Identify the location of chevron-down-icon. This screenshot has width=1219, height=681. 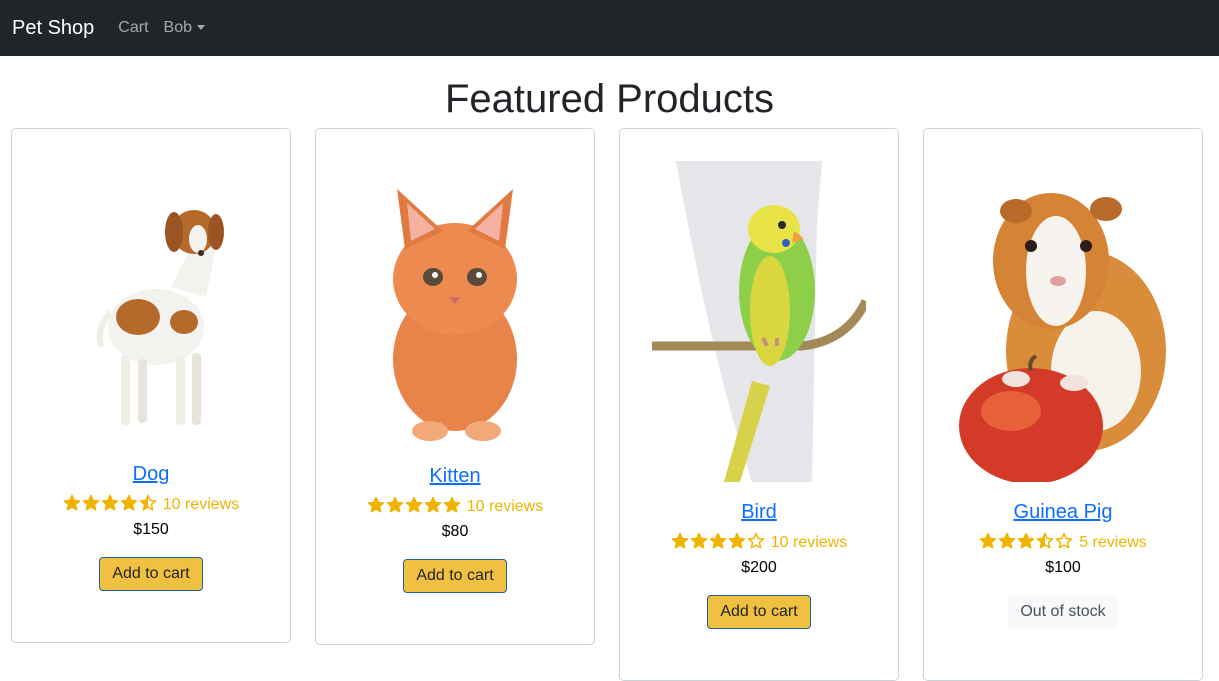
(201, 27).